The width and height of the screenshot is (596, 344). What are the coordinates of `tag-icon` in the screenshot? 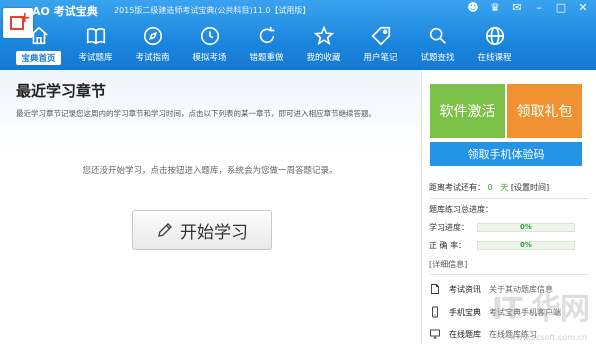 It's located at (380, 36).